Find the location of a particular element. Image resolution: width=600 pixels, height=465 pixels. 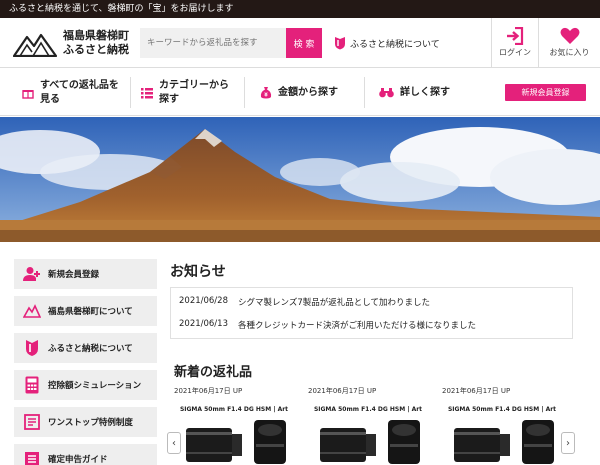

sidebar-item-town-label: 福島県磐梯町について is located at coordinates (90, 312).